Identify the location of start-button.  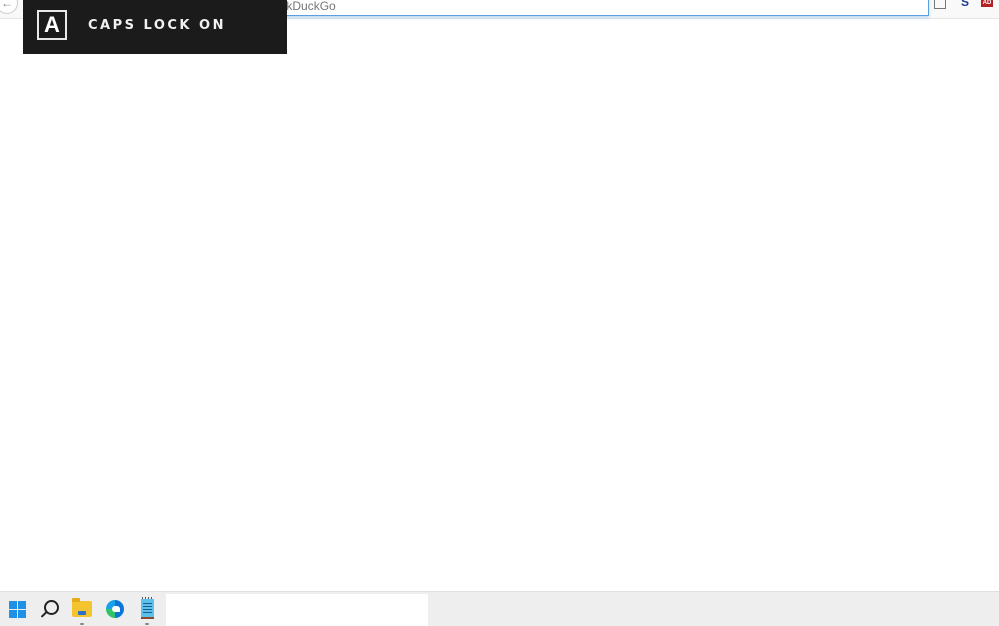
(17, 609).